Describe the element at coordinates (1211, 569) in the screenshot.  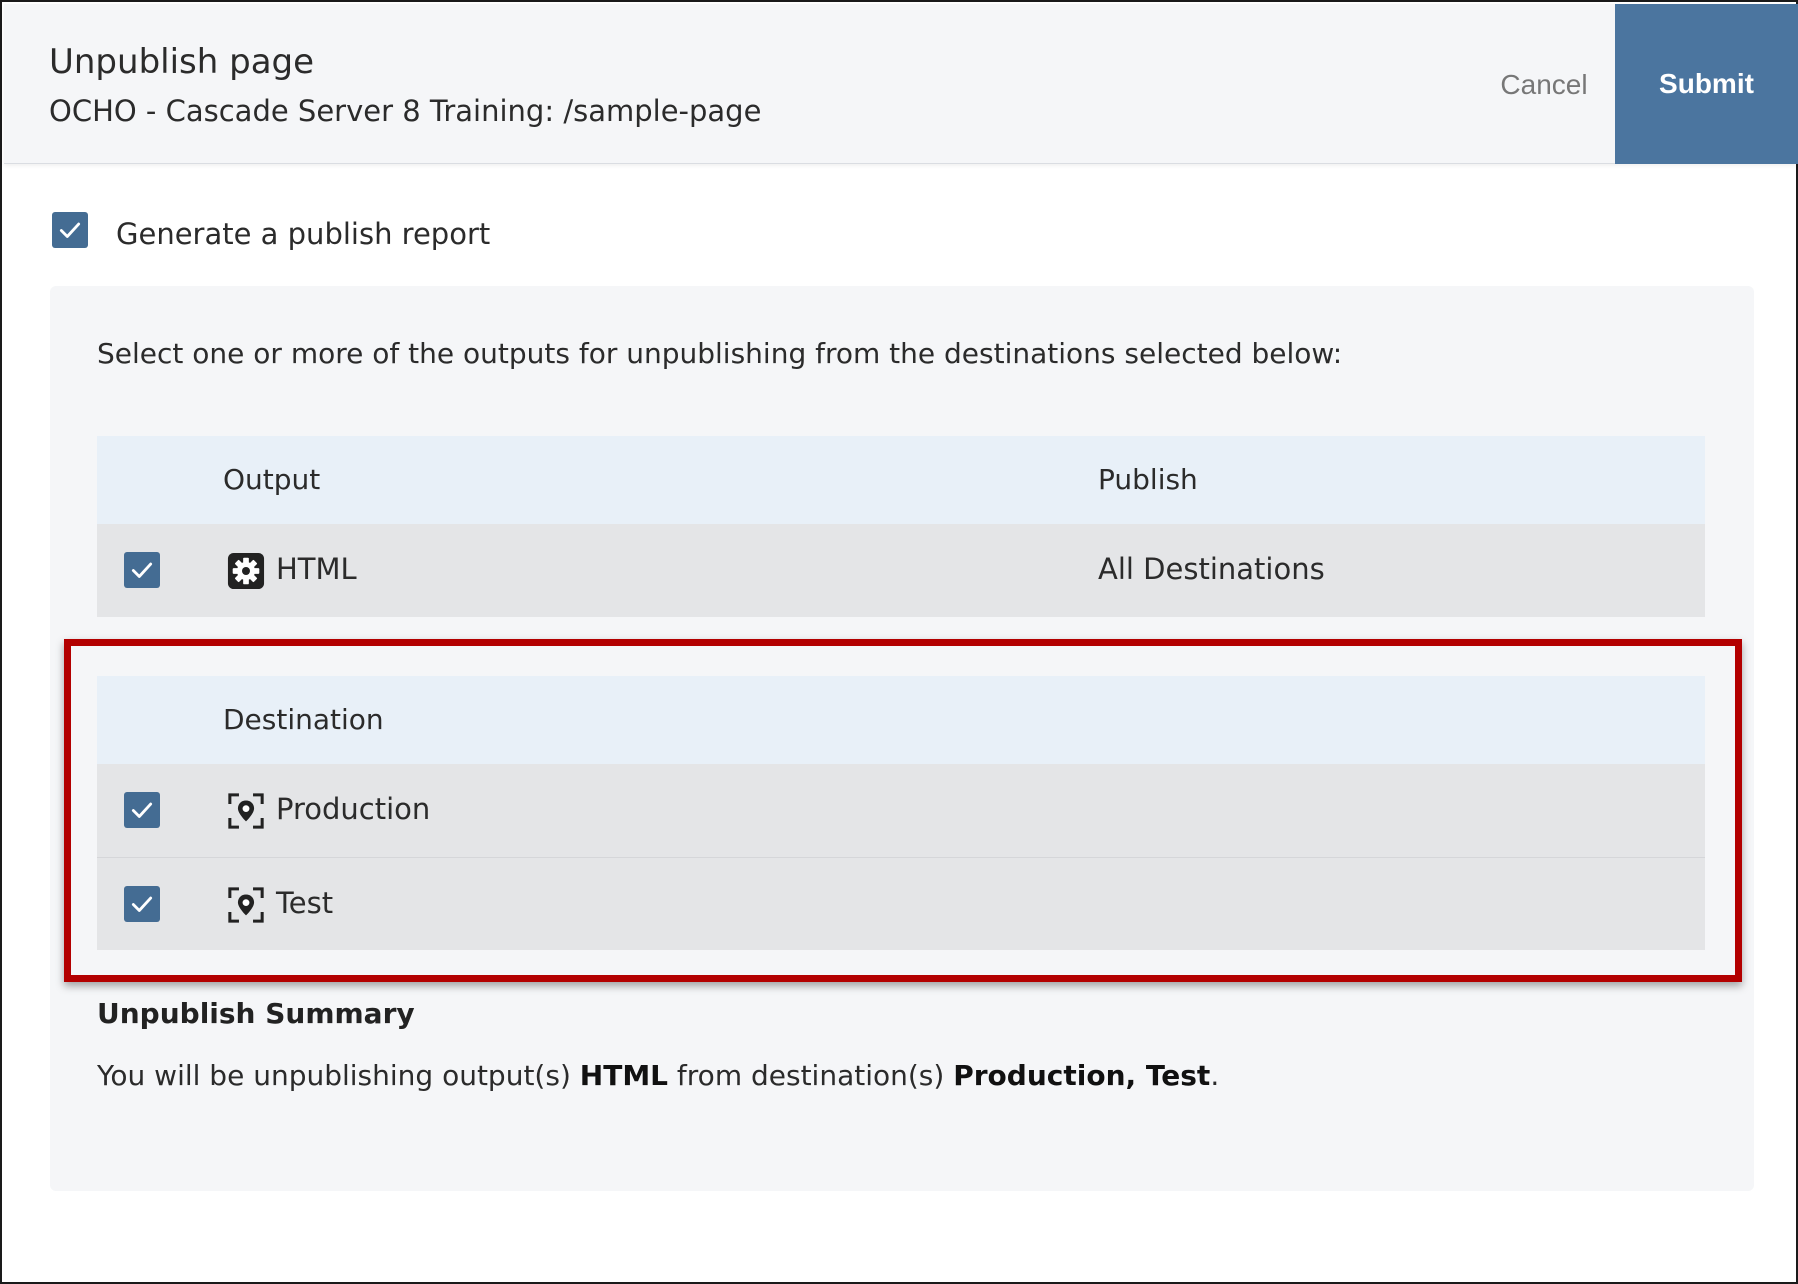
I see `output-publish-value: All Destinations` at that location.